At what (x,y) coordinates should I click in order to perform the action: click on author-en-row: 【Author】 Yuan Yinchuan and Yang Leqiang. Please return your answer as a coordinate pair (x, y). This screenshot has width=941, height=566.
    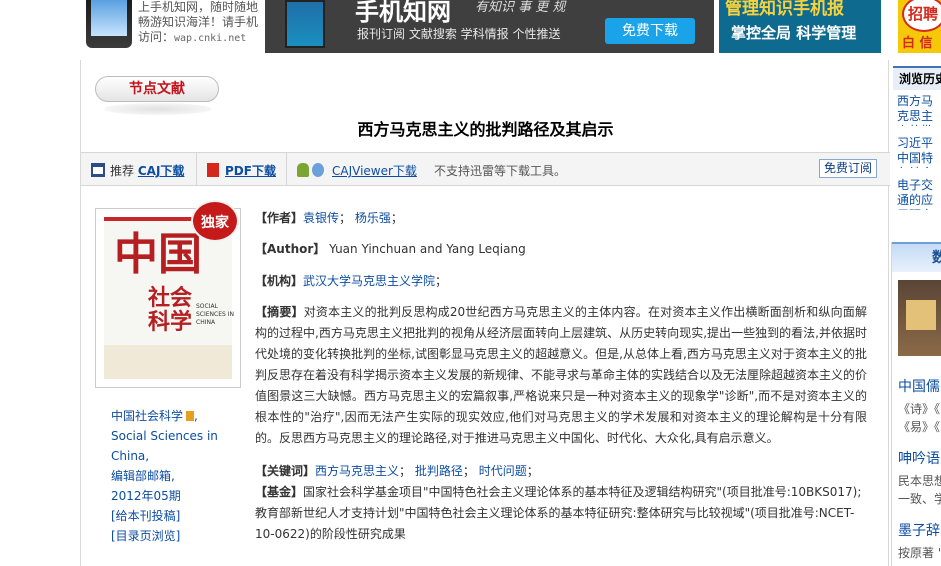
    Looking at the image, I should click on (561, 249).